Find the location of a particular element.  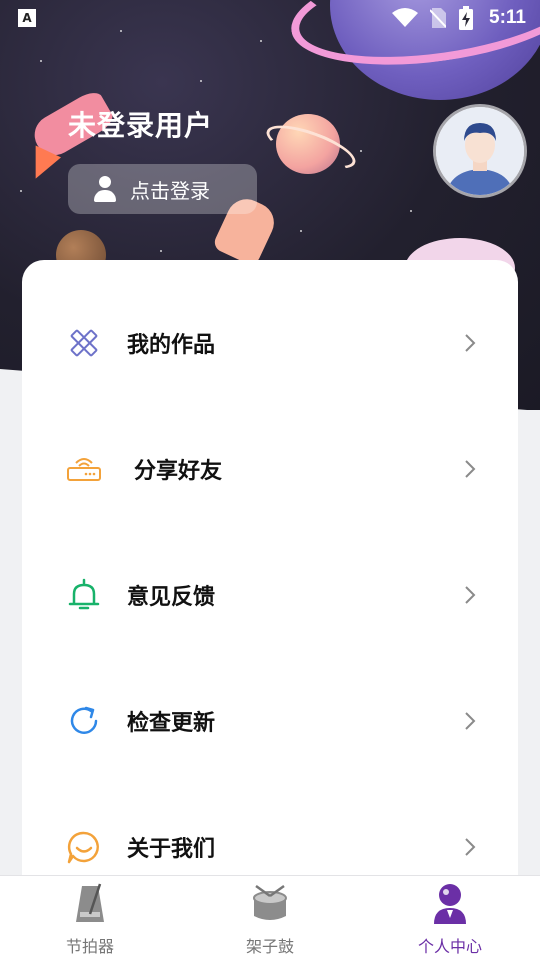

login-button: 点击登录 is located at coordinates (162, 189).